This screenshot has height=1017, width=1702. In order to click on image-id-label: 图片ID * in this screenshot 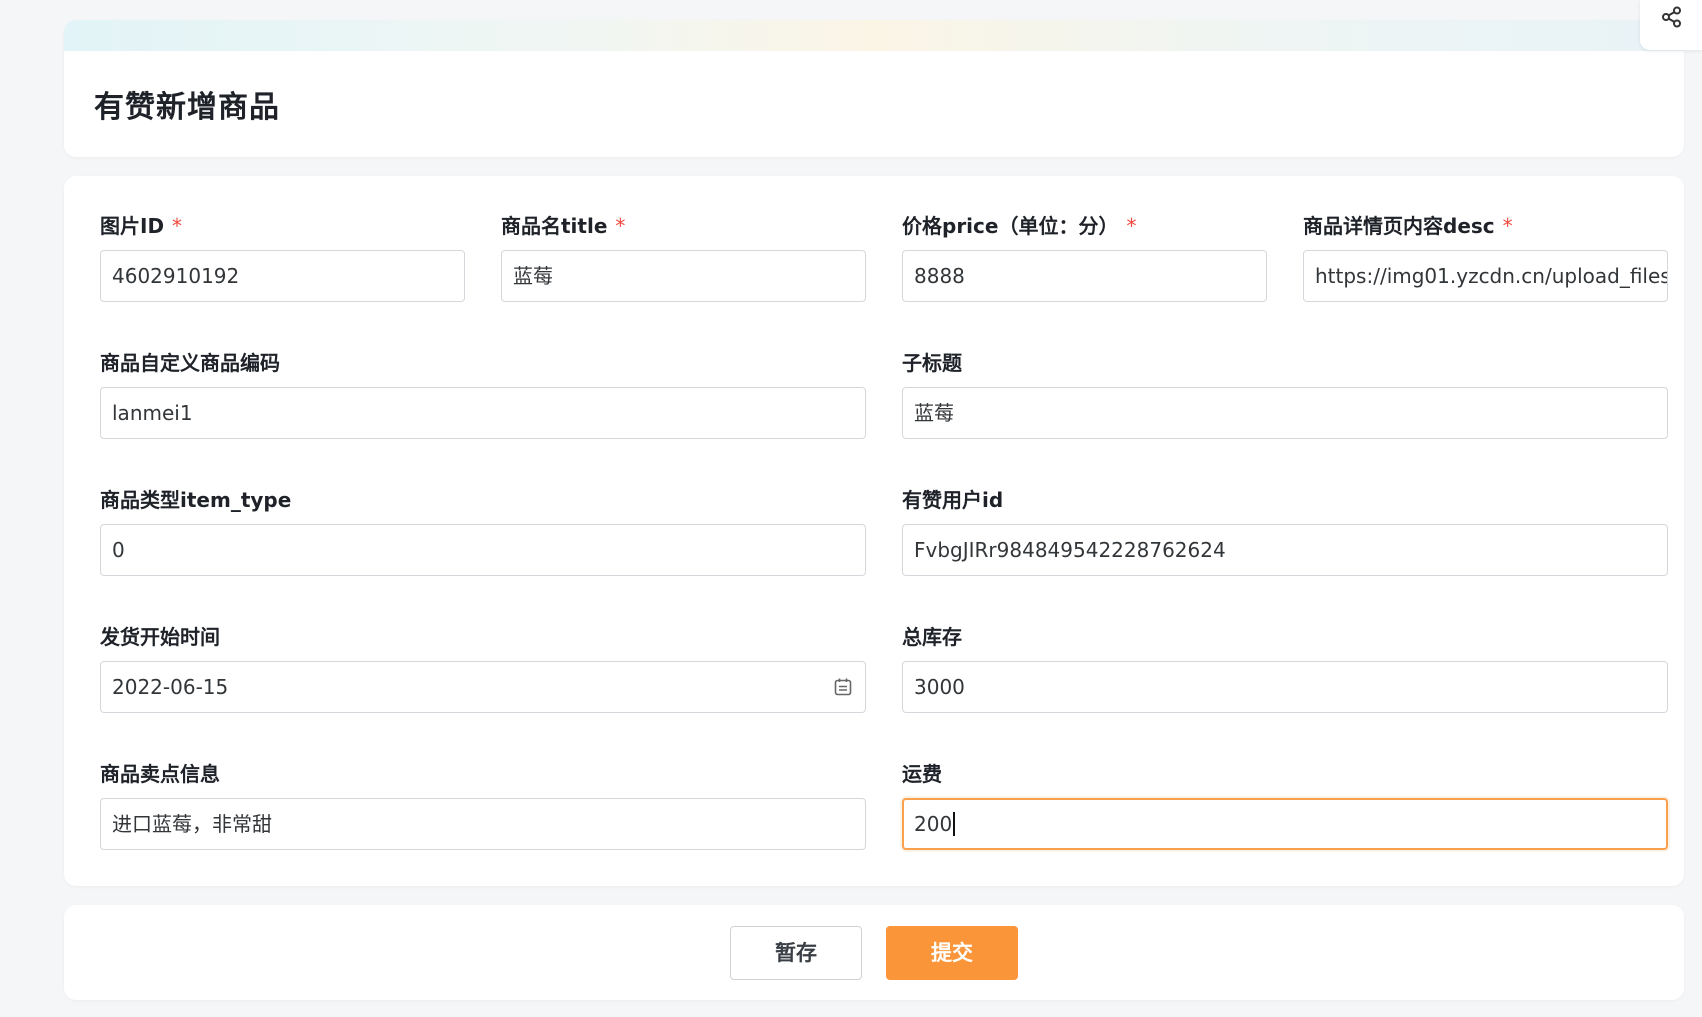, I will do `click(141, 226)`.